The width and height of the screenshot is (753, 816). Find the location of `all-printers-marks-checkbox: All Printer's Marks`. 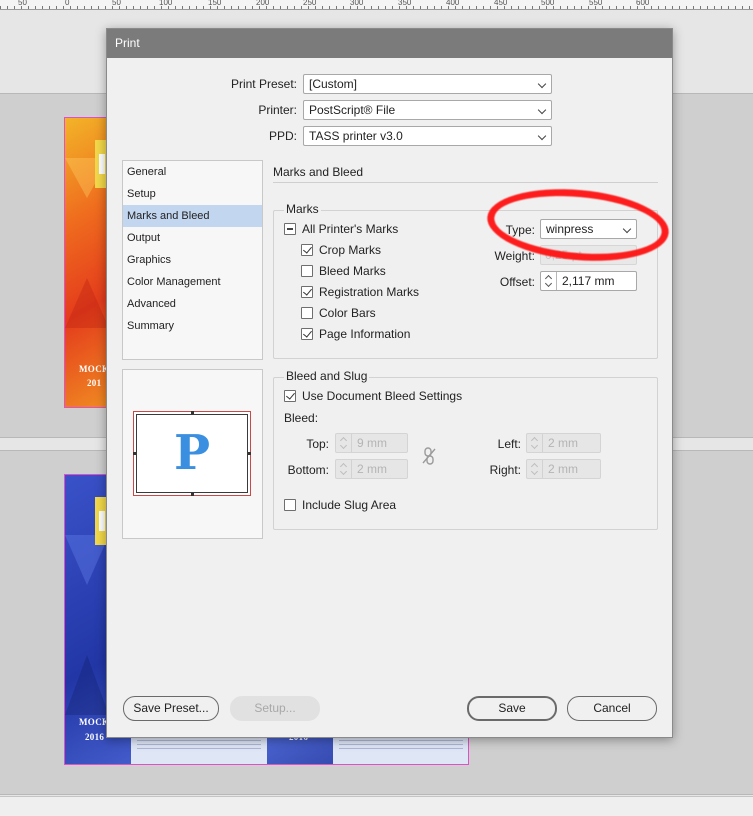

all-printers-marks-checkbox: All Printer's Marks is located at coordinates (341, 229).